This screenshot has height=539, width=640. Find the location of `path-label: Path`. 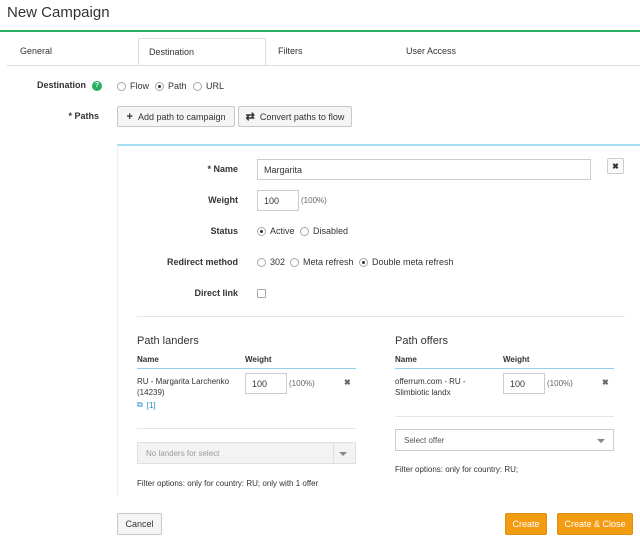

path-label: Path is located at coordinates (177, 86).